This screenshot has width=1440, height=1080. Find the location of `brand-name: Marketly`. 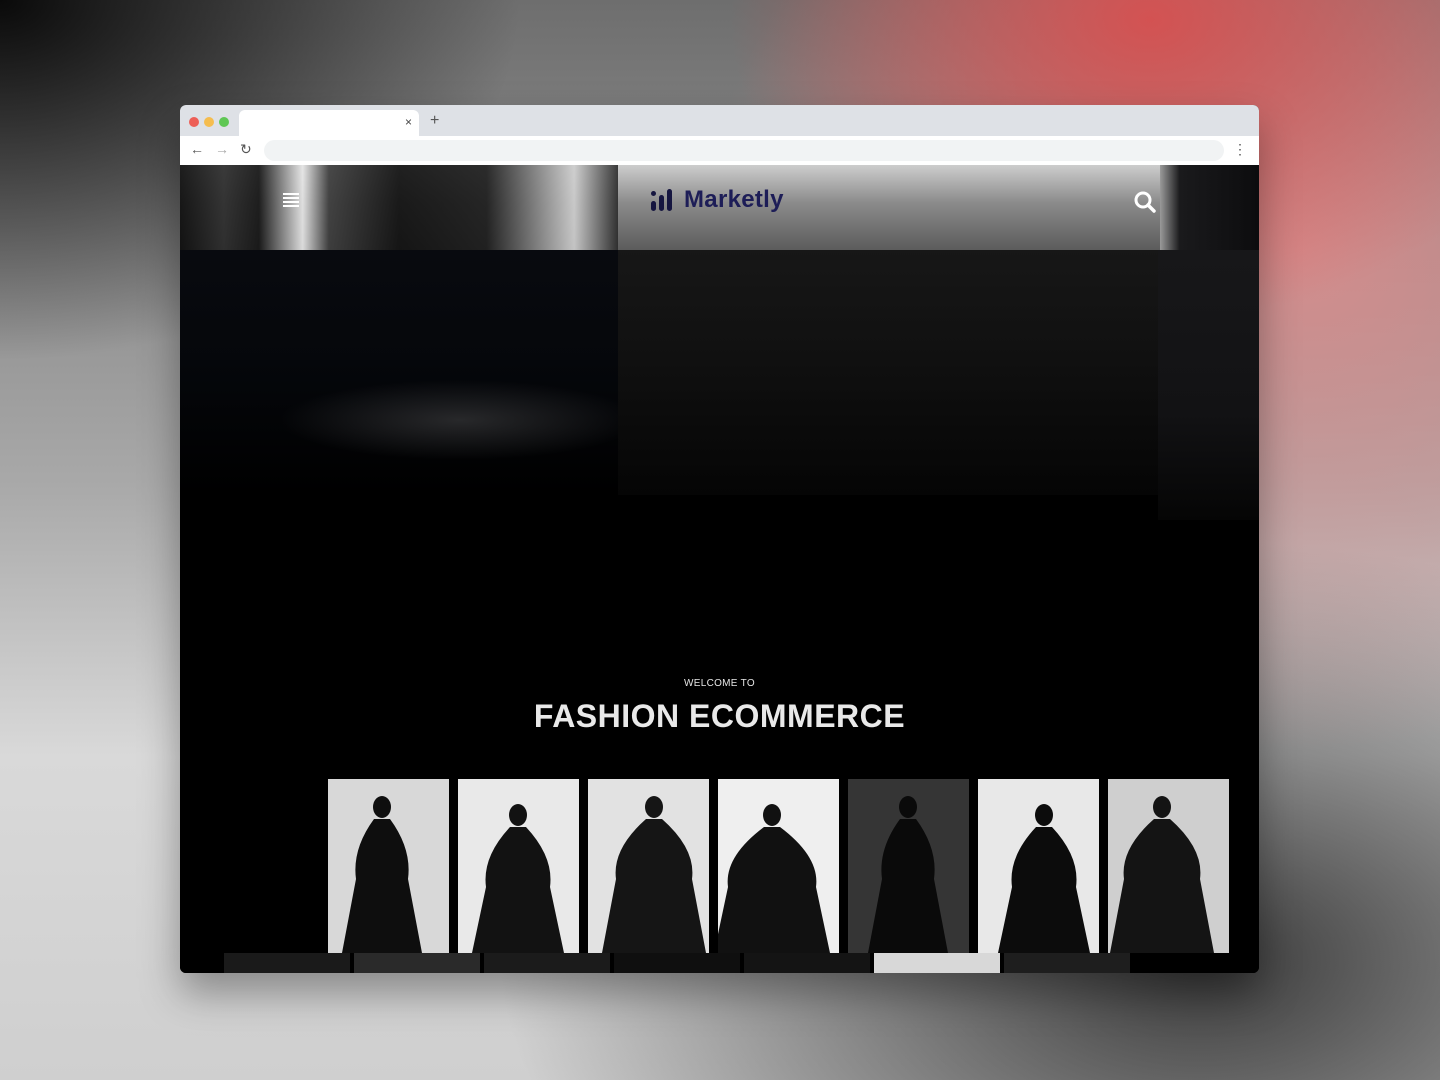

brand-name: Marketly is located at coordinates (734, 199).